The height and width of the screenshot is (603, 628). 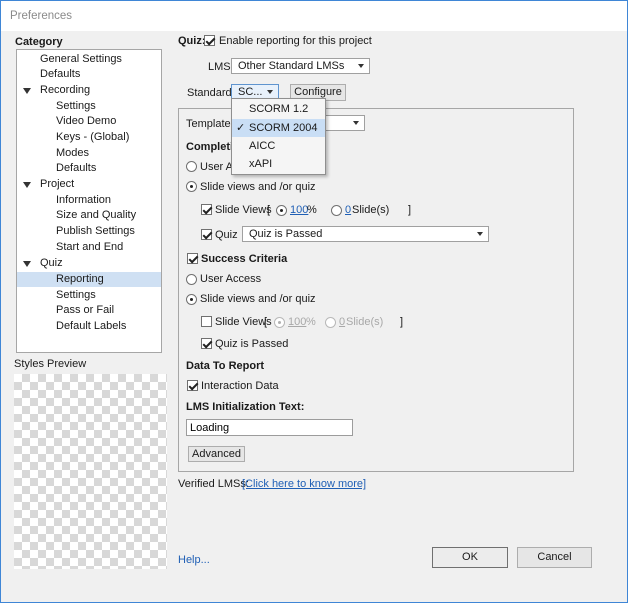 I want to click on completion-percent-unit: %, so click(x=312, y=210).